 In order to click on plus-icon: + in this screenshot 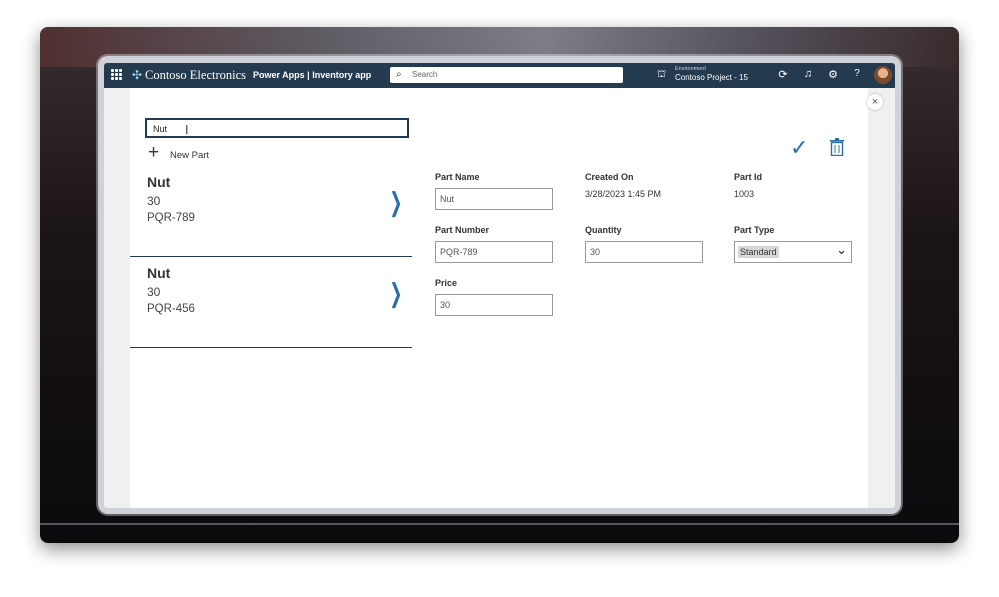, I will do `click(154, 152)`.